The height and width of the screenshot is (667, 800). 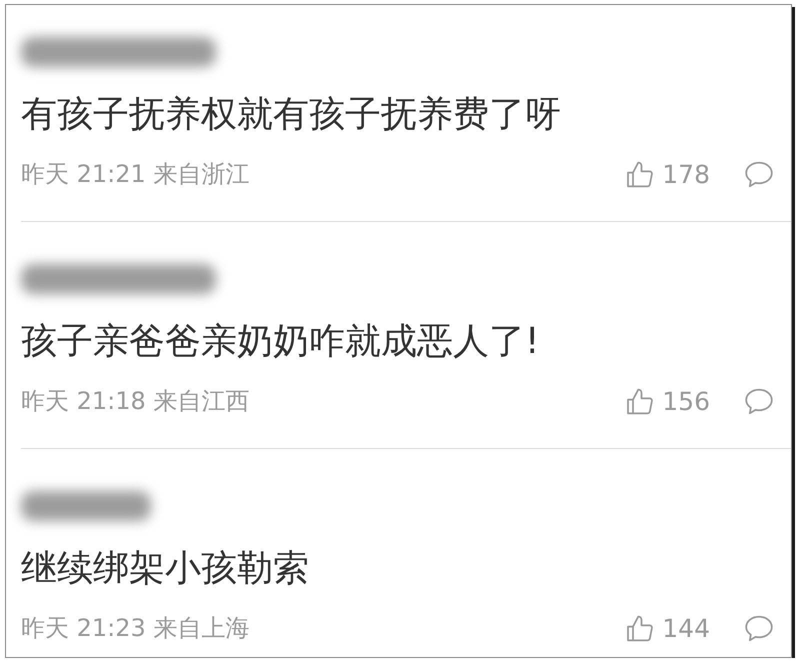 I want to click on comment-text: 有孩子抚养权就有孩子抚养费了呀, so click(x=291, y=115).